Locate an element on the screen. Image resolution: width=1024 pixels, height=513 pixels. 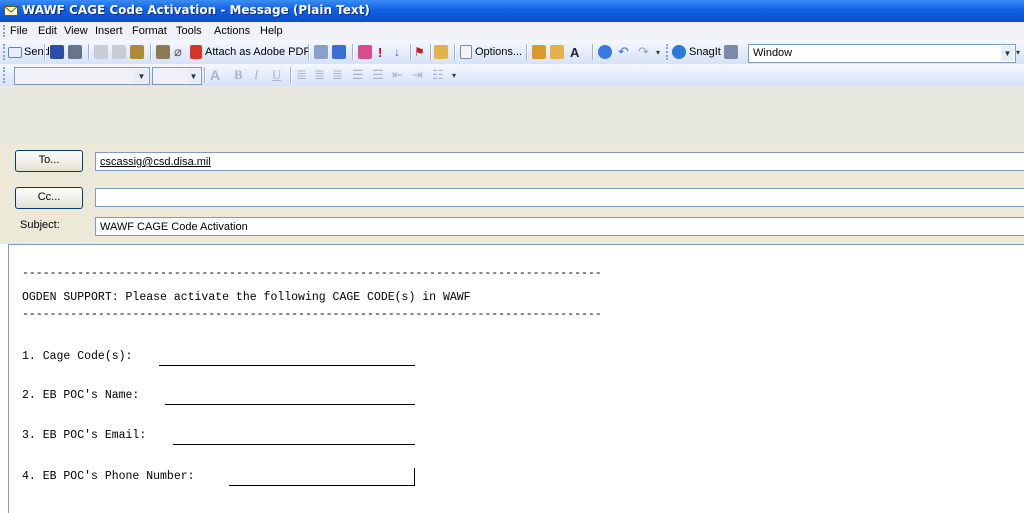
styles-button: ☷ is located at coordinates (438, 75).